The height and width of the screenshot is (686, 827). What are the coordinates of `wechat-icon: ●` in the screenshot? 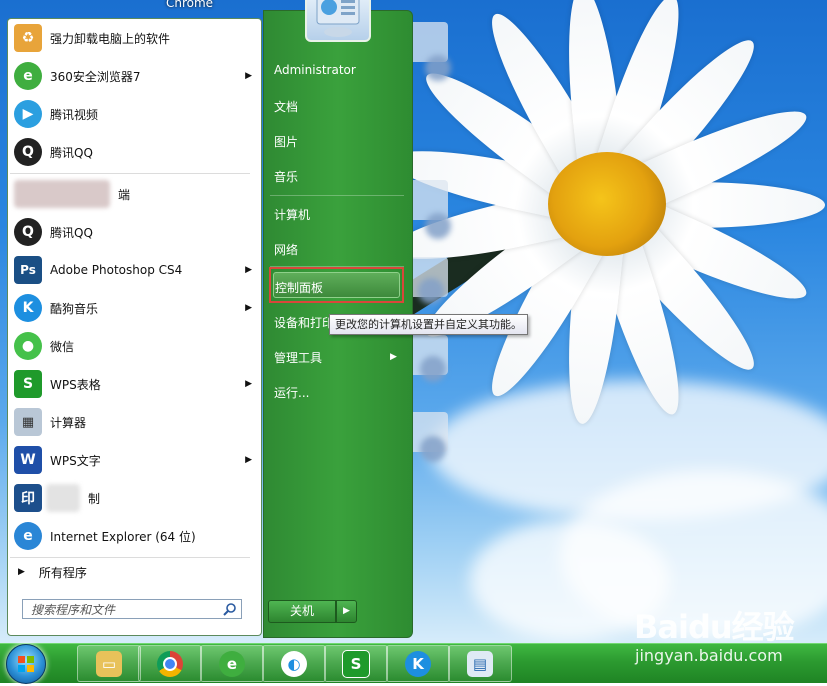 It's located at (28, 346).